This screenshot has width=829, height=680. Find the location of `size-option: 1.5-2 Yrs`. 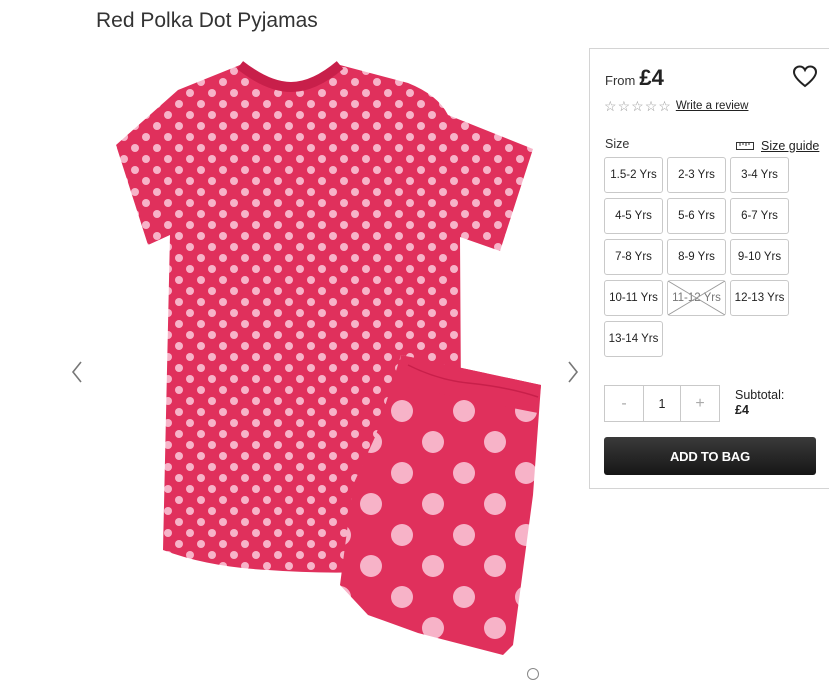

size-option: 1.5-2 Yrs is located at coordinates (633, 175).